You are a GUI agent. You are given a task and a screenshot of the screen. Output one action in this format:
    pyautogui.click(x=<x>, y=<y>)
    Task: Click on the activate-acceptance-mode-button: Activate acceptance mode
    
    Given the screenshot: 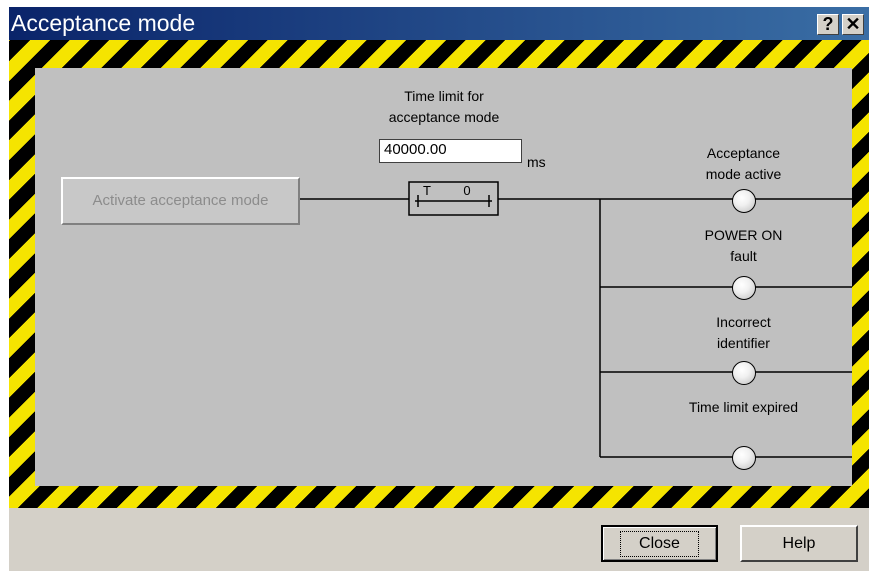 What is the action you would take?
    pyautogui.click(x=180, y=201)
    